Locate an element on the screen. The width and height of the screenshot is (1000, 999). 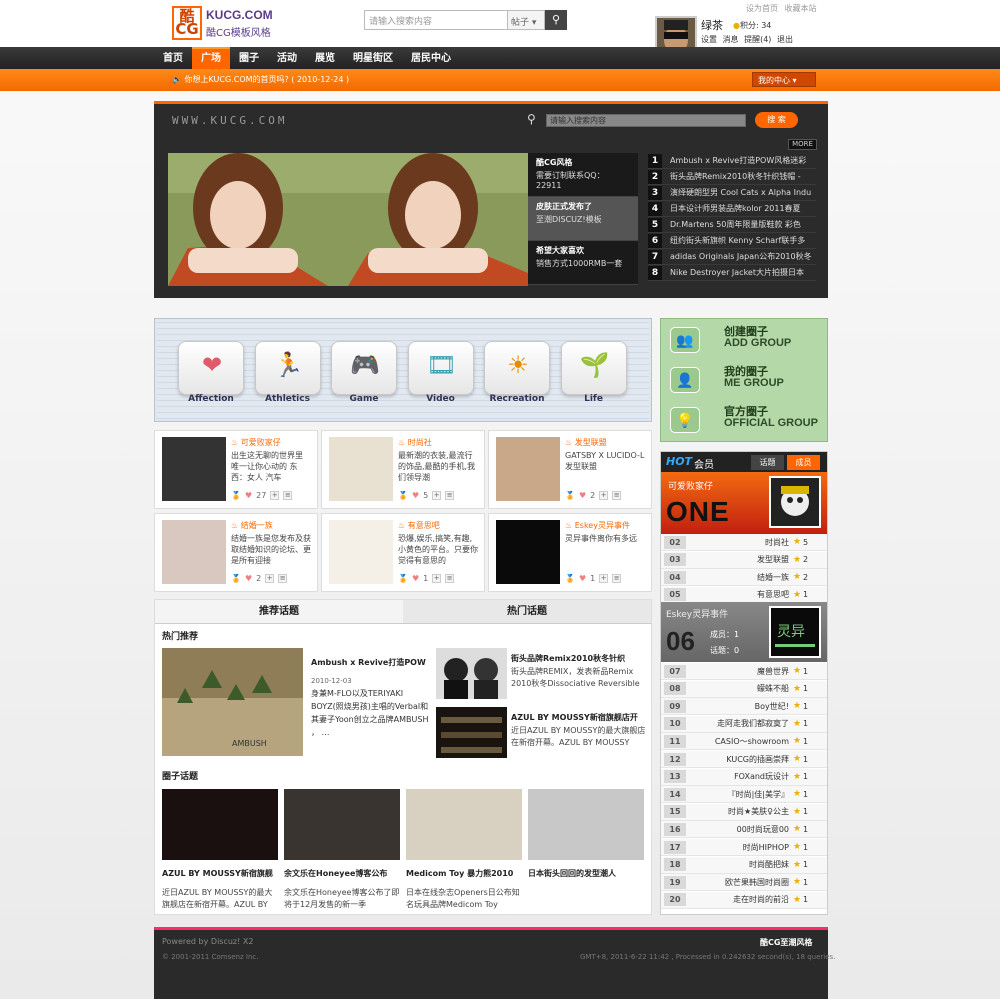
member-rank-row: 08 蠓蛛不船 ★ 1 is located at coordinates (744, 689).